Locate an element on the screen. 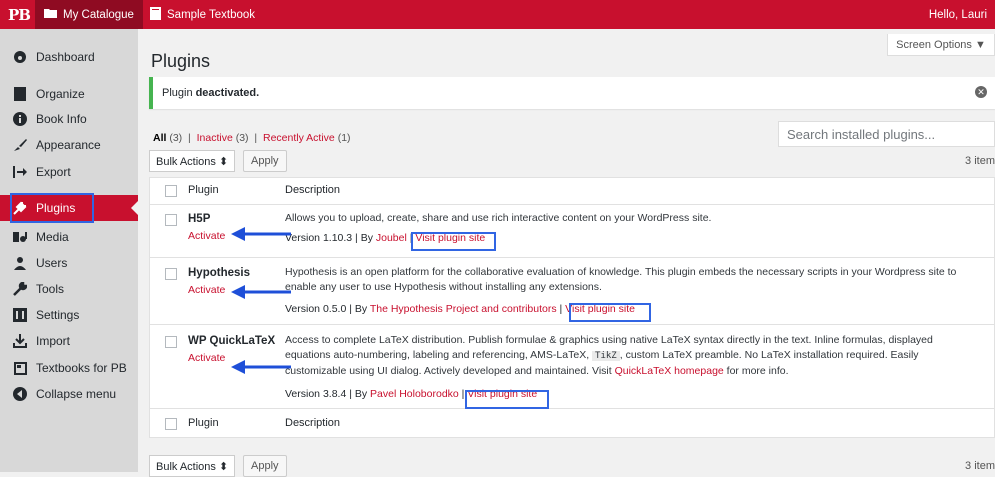 This screenshot has height=477, width=995. sample-textbook-link: Sample Textbook is located at coordinates (202, 14).